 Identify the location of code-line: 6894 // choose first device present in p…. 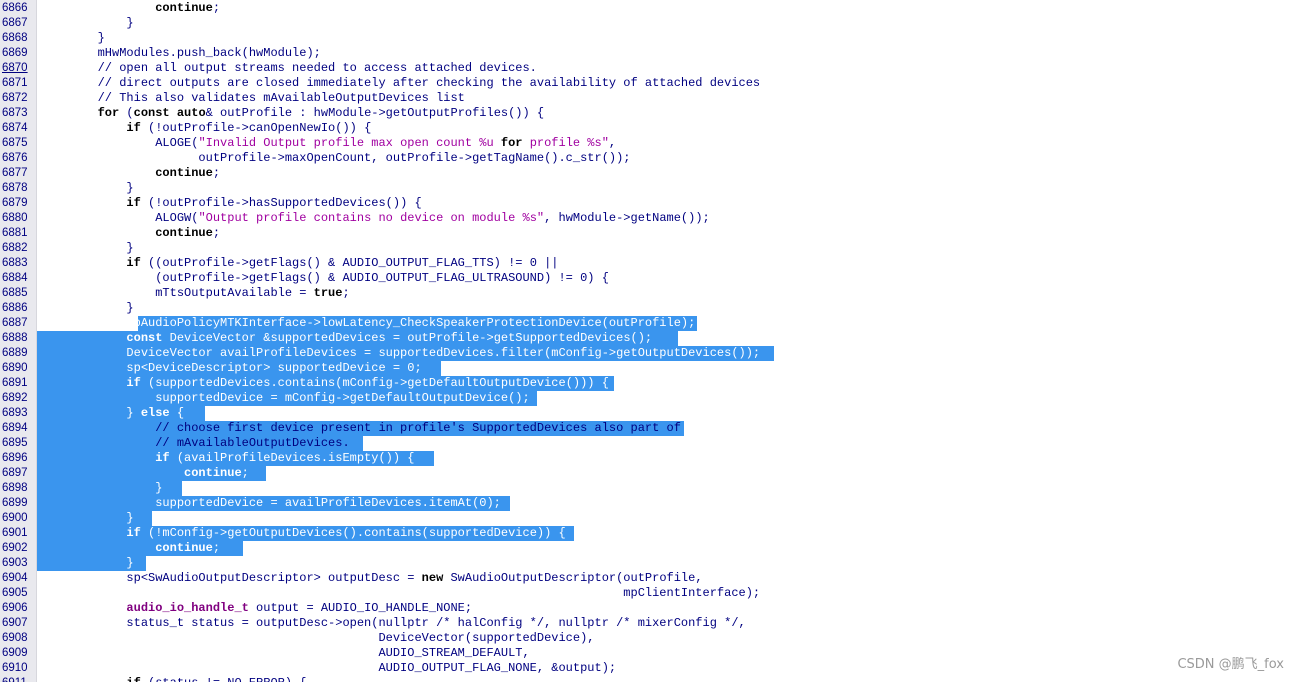
(650, 428).